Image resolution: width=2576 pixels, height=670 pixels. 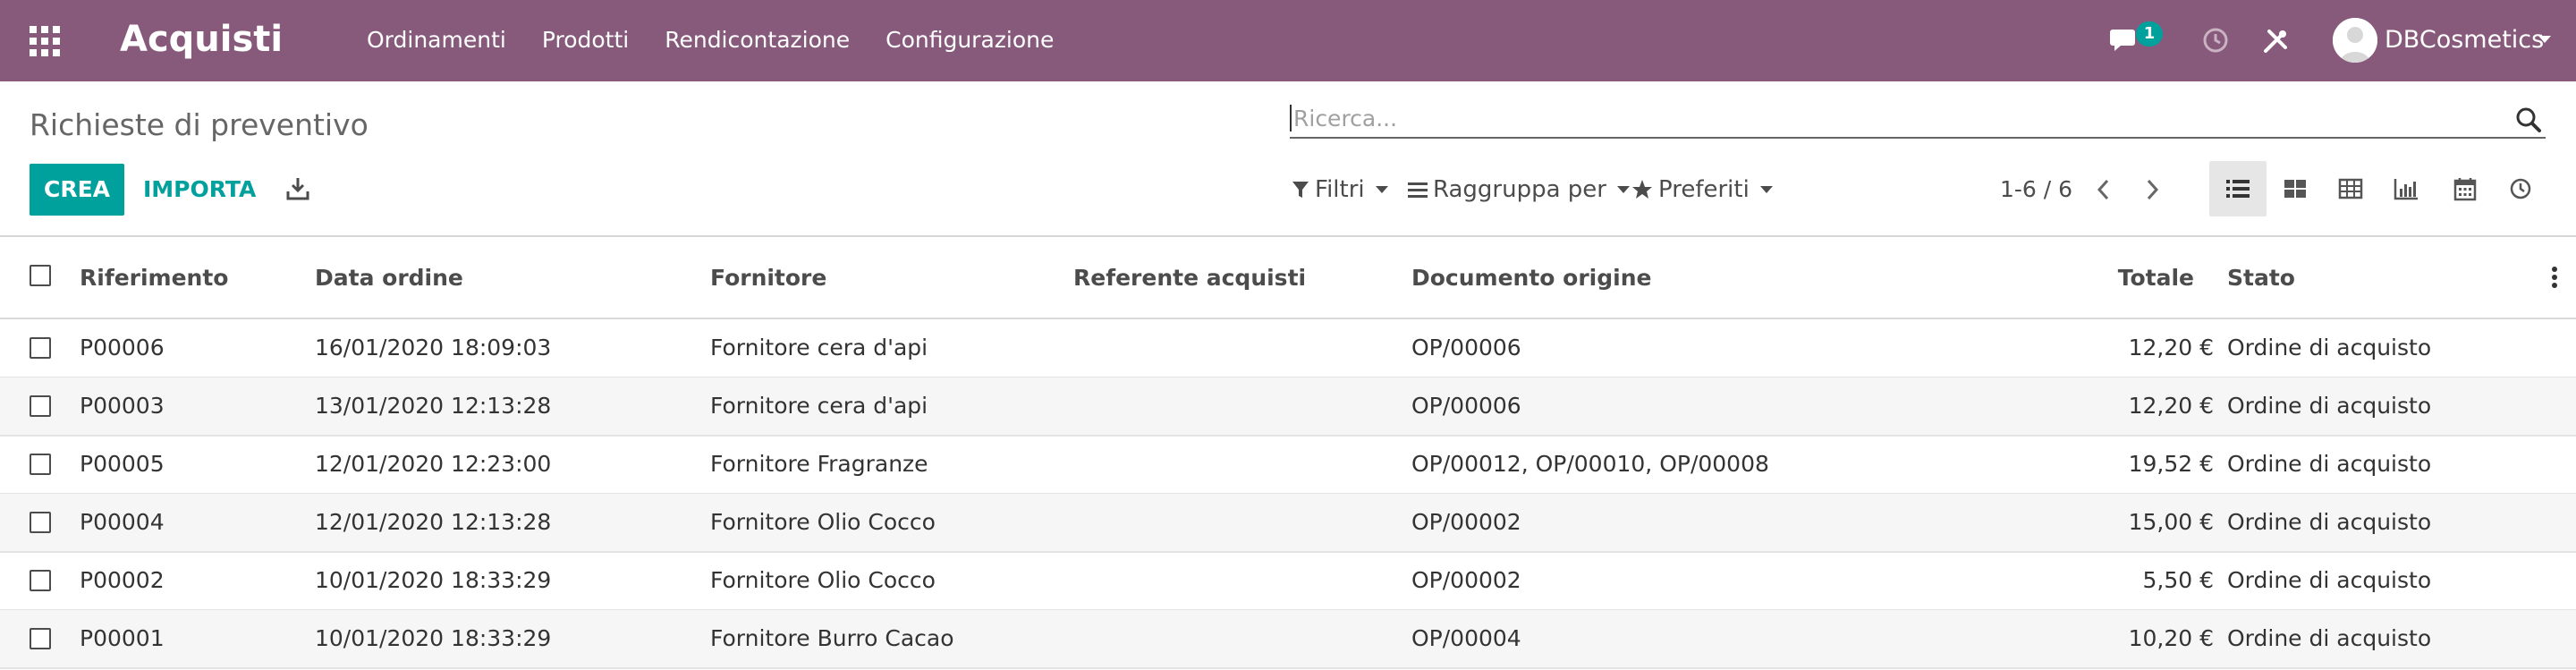 I want to click on graph-view-button, so click(x=2406, y=188).